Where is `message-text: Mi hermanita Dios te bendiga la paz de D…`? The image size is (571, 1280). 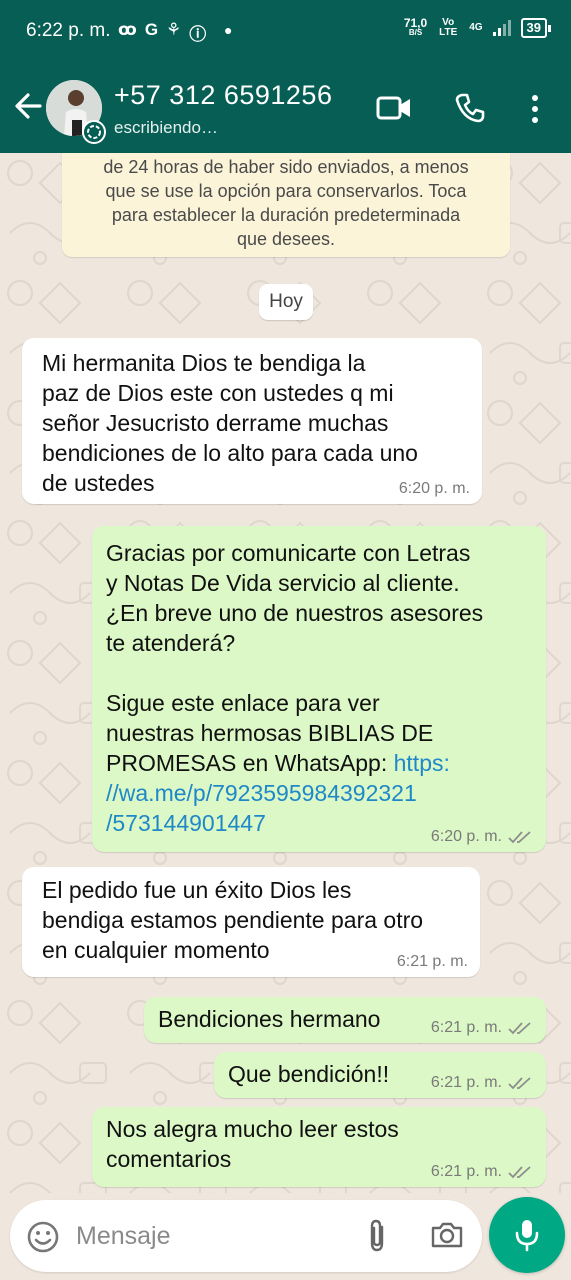 message-text: Mi hermanita Dios te bendiga la paz de D… is located at coordinates (230, 423).